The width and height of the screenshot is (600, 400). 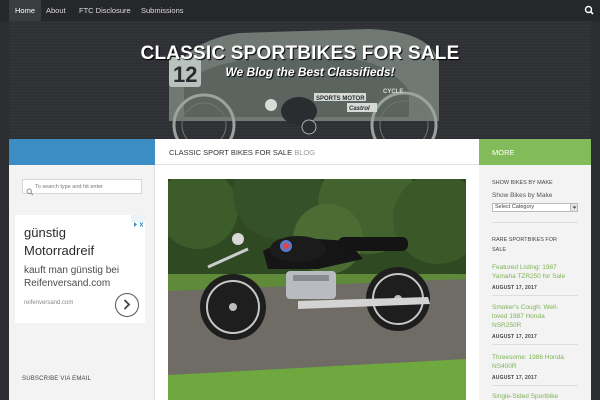 I want to click on post-link-3-line-1: Threesome: 1986 Honda, so click(x=528, y=357).